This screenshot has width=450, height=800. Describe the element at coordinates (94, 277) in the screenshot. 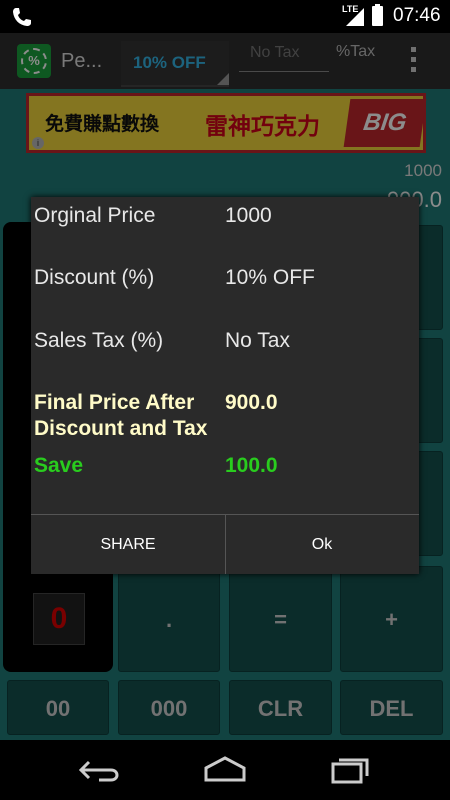

I see `discount-label: Discount (%)` at that location.